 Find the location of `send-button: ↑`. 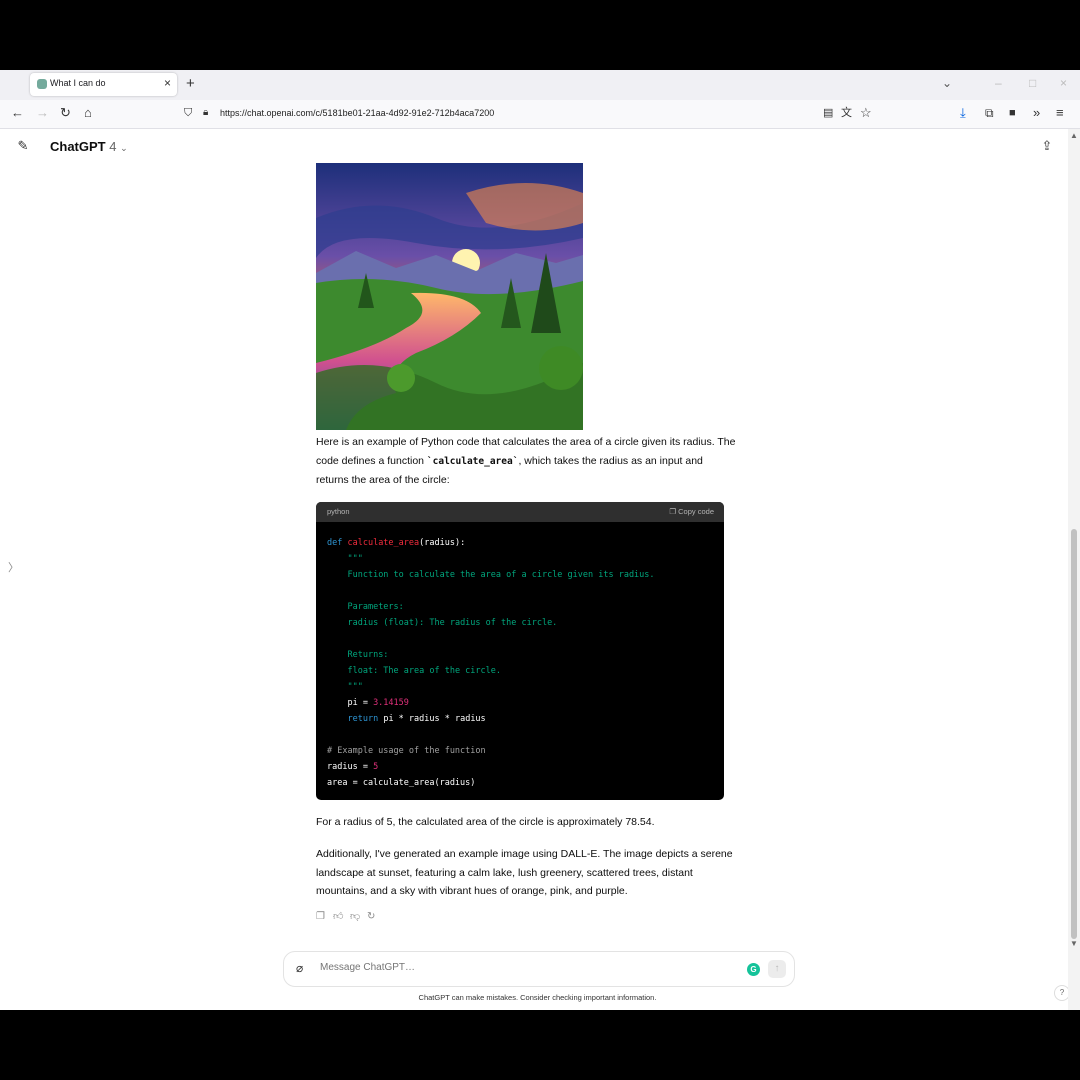

send-button: ↑ is located at coordinates (777, 969).